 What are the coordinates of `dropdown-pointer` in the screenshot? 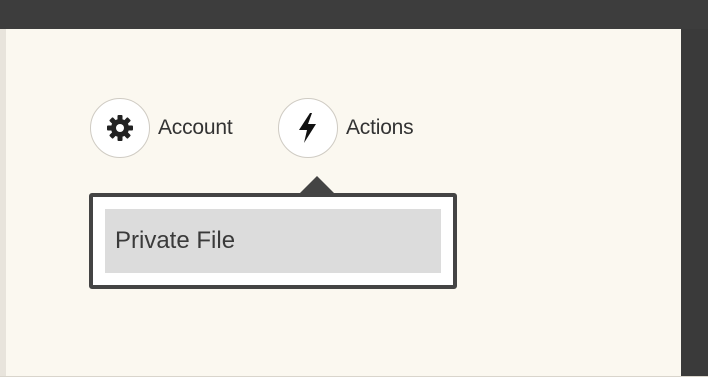 It's located at (317, 185).